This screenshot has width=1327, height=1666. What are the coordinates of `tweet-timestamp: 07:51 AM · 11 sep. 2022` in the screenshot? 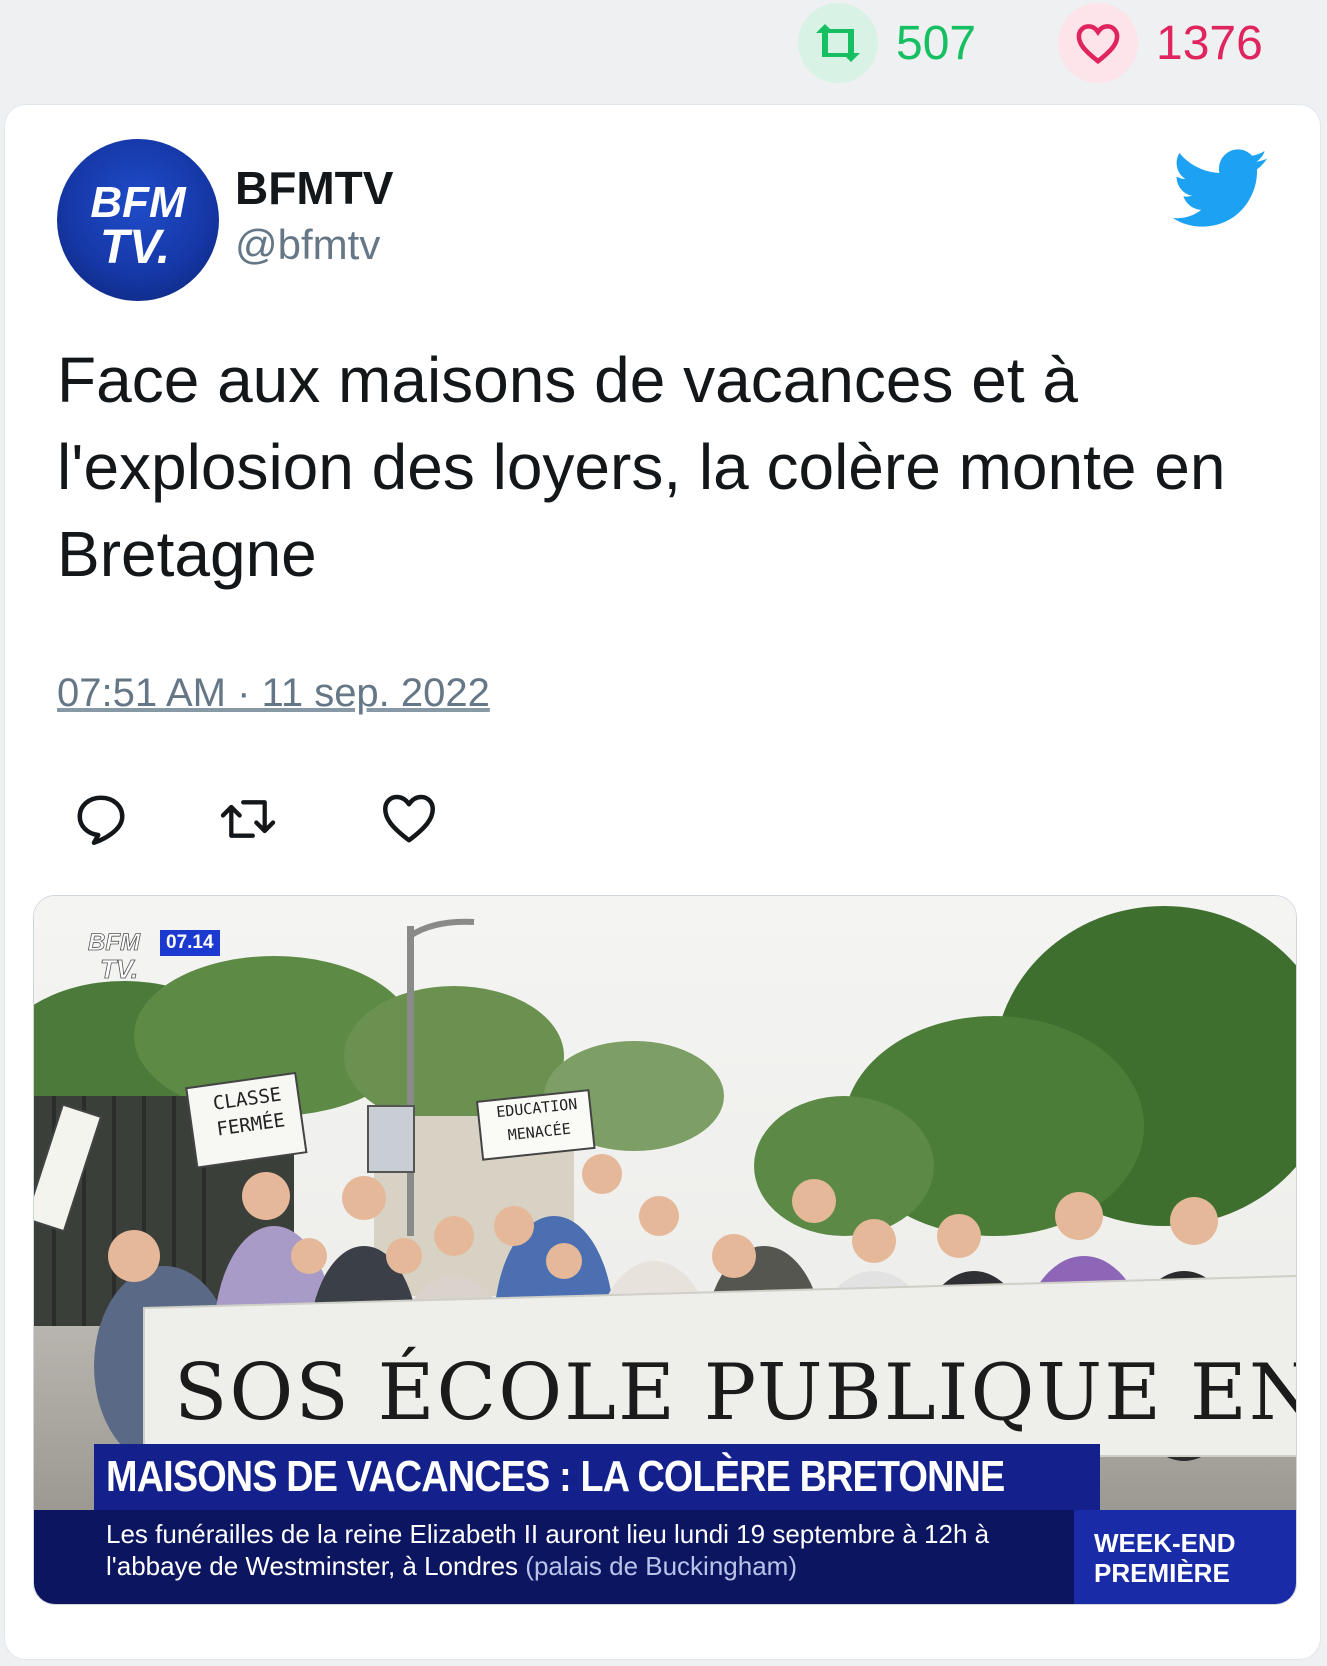 It's located at (273, 693).